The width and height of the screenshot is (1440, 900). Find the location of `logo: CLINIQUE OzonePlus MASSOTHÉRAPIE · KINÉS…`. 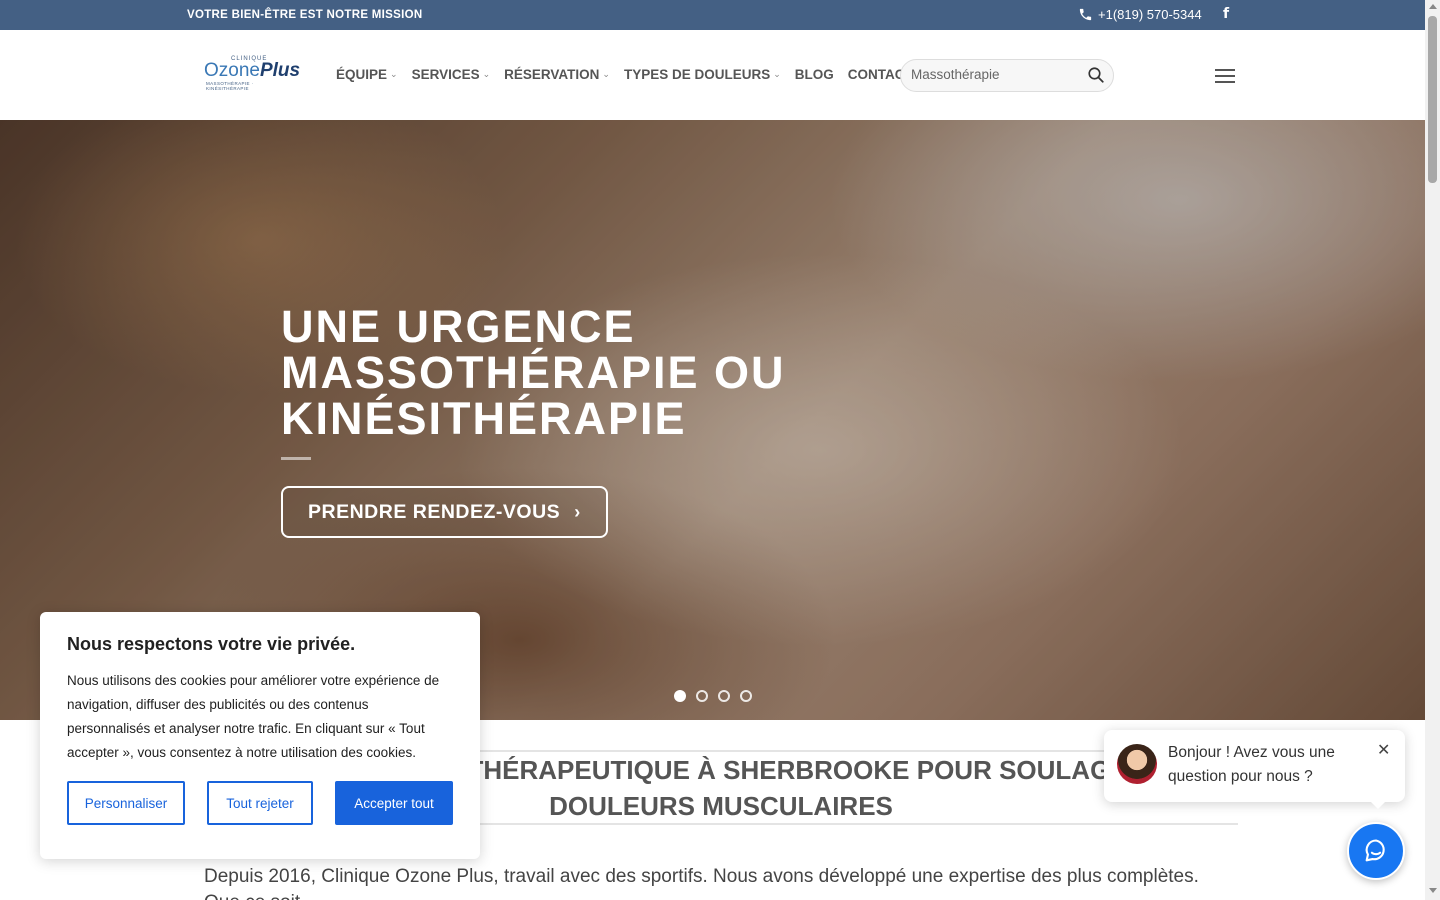

logo: CLINIQUE OzonePlus MASSOTHÉRAPIE · KINÉS… is located at coordinates (252, 73).